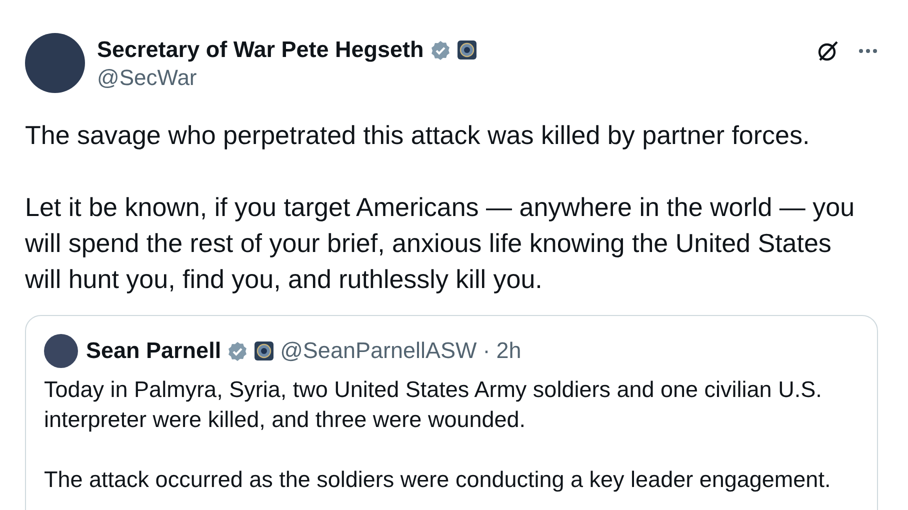 The image size is (908, 510). What do you see at coordinates (438, 480) in the screenshot?
I see `quoted-text: The attack occurred as the soldiers were conducting a key leader engagement.` at bounding box center [438, 480].